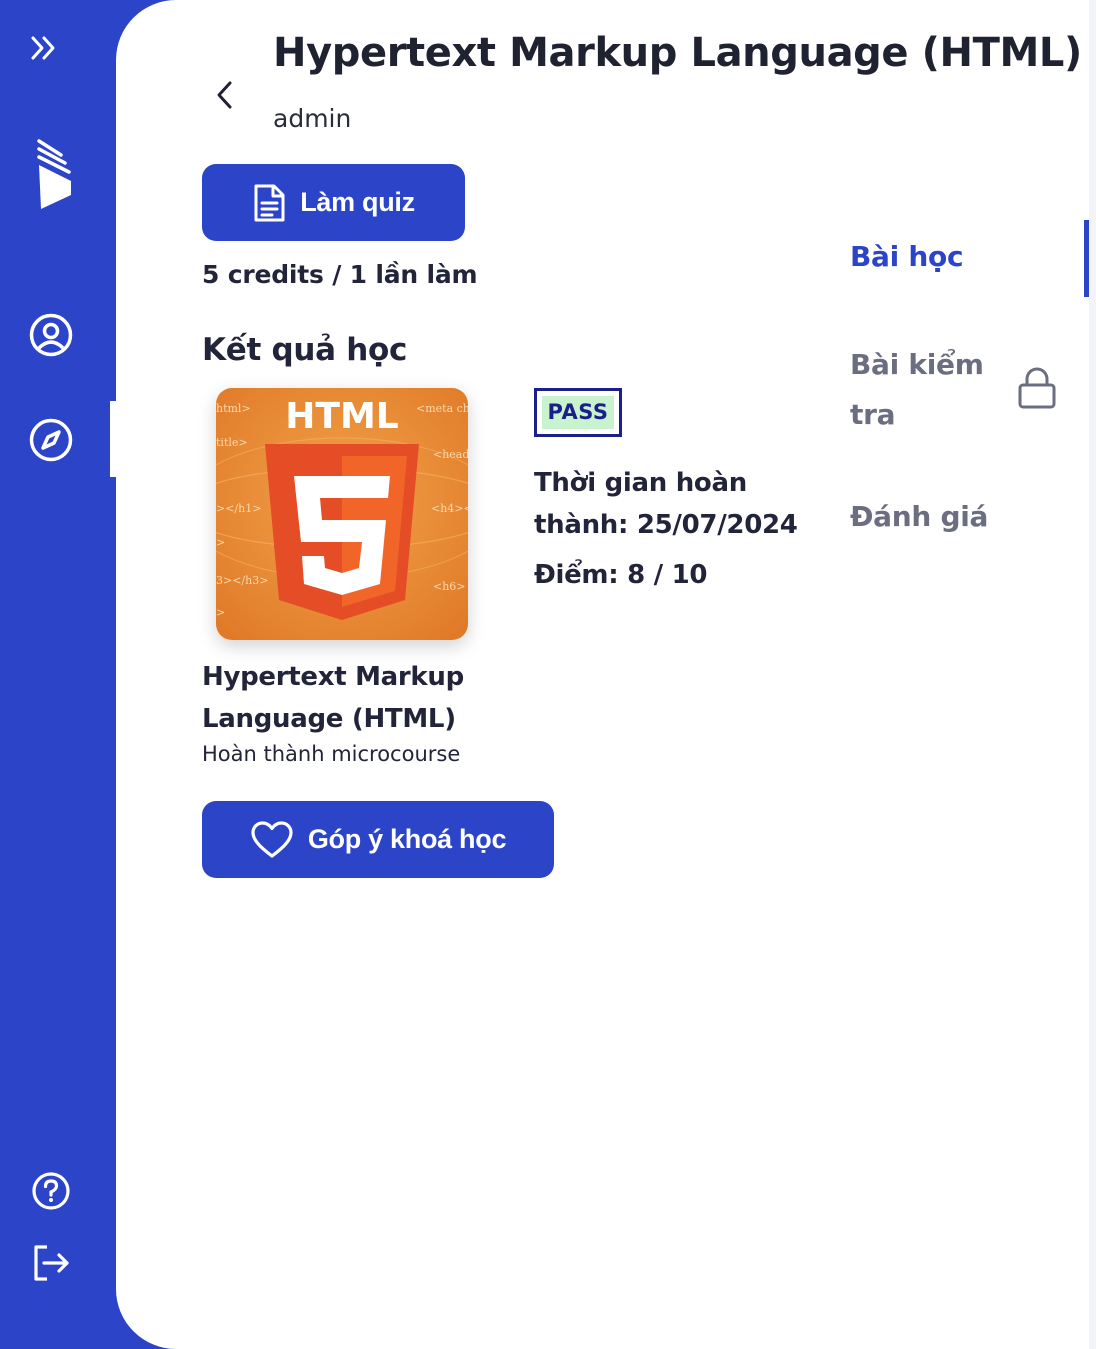 The image size is (1096, 1349). What do you see at coordinates (232, 442) in the screenshot?
I see `code-snippet: title>` at bounding box center [232, 442].